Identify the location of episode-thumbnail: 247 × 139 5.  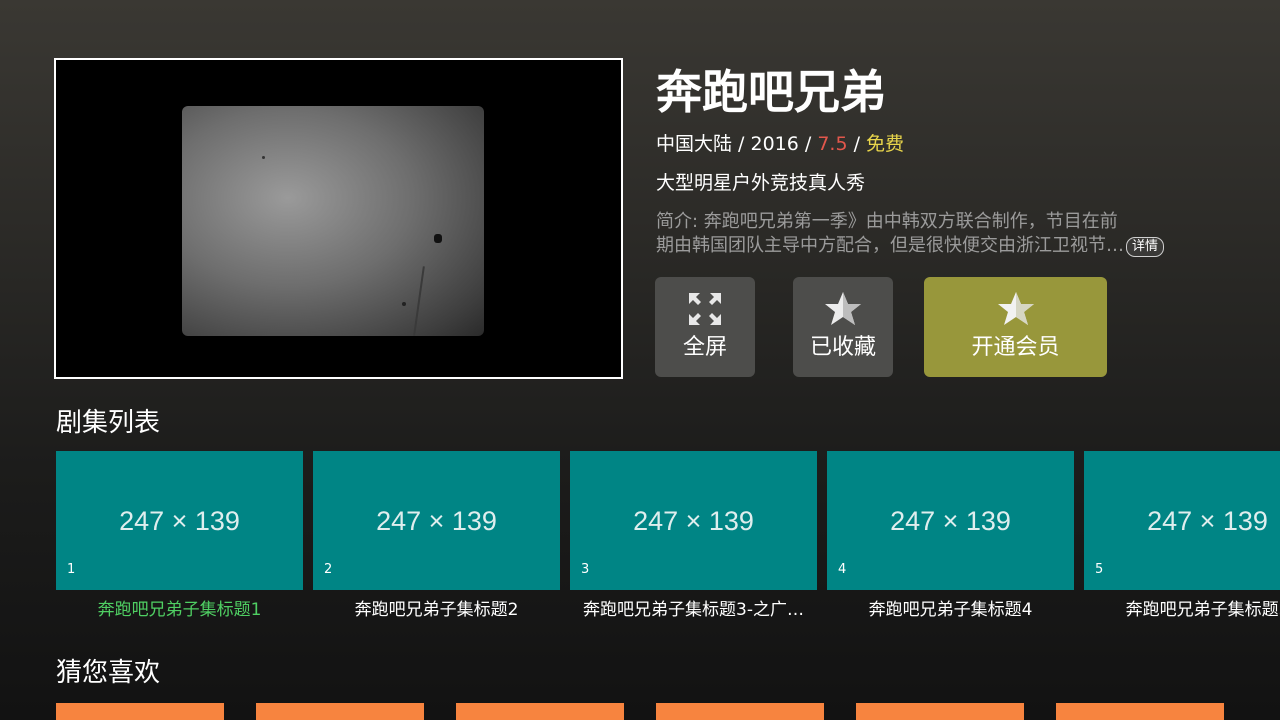
(1182, 520).